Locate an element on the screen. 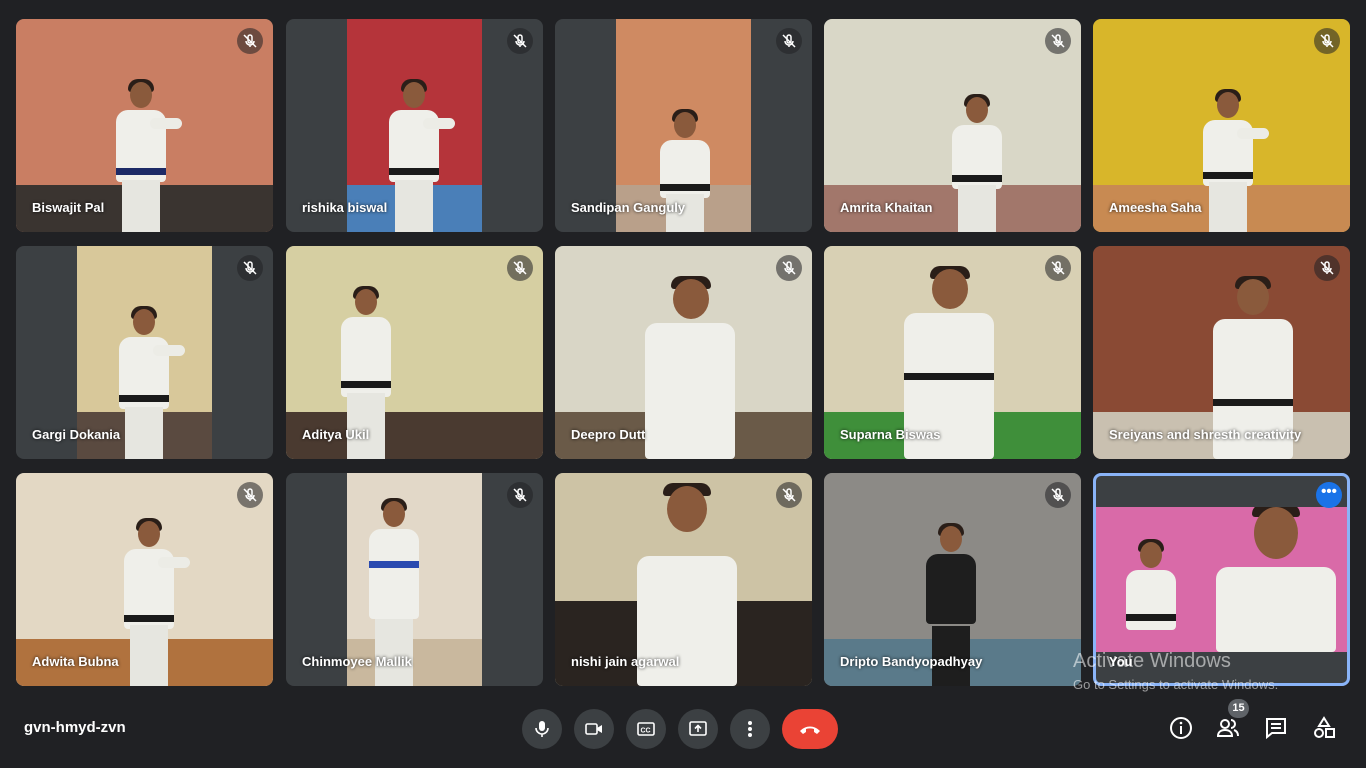  participant-tile: Sandipan Ganguly is located at coordinates (683, 125).